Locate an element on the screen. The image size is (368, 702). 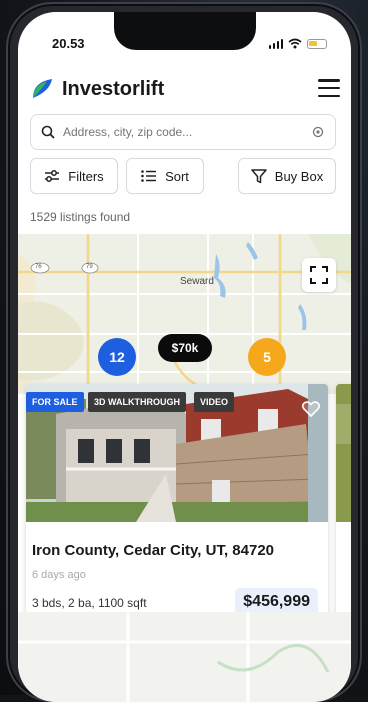
favorite-heart-icon is located at coordinates (311, 409).